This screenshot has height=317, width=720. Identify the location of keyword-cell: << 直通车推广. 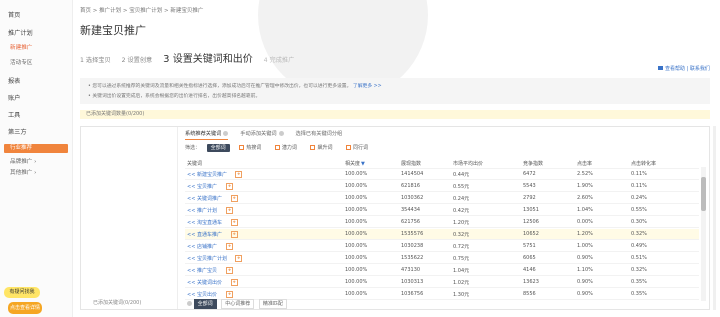
(204, 234).